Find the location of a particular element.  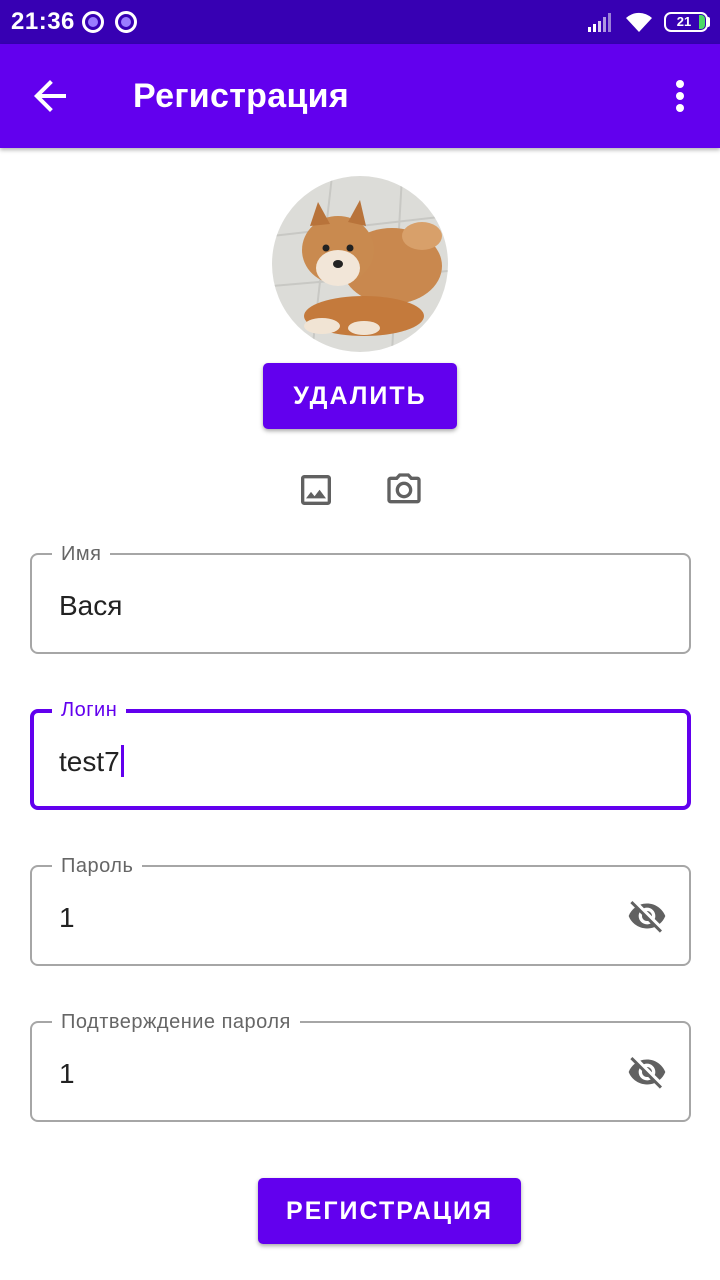

more-vert-icon is located at coordinates (680, 96).